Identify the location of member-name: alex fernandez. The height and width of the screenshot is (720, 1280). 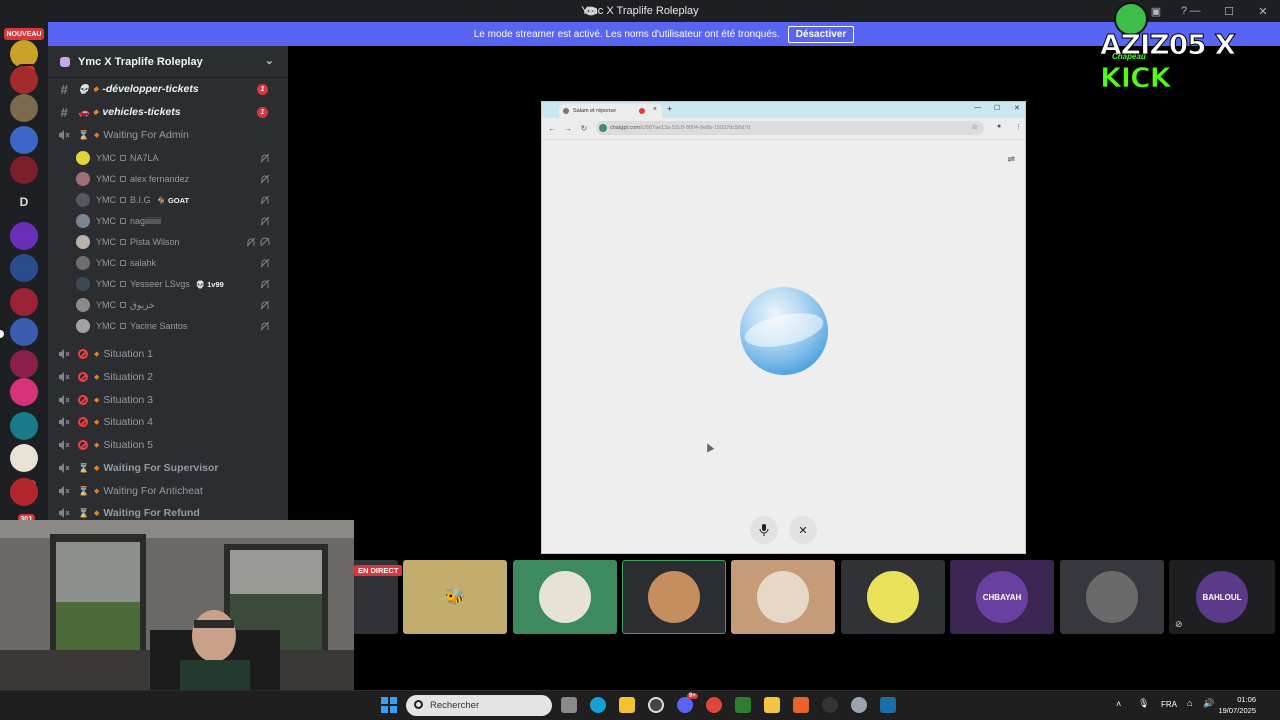
(160, 179).